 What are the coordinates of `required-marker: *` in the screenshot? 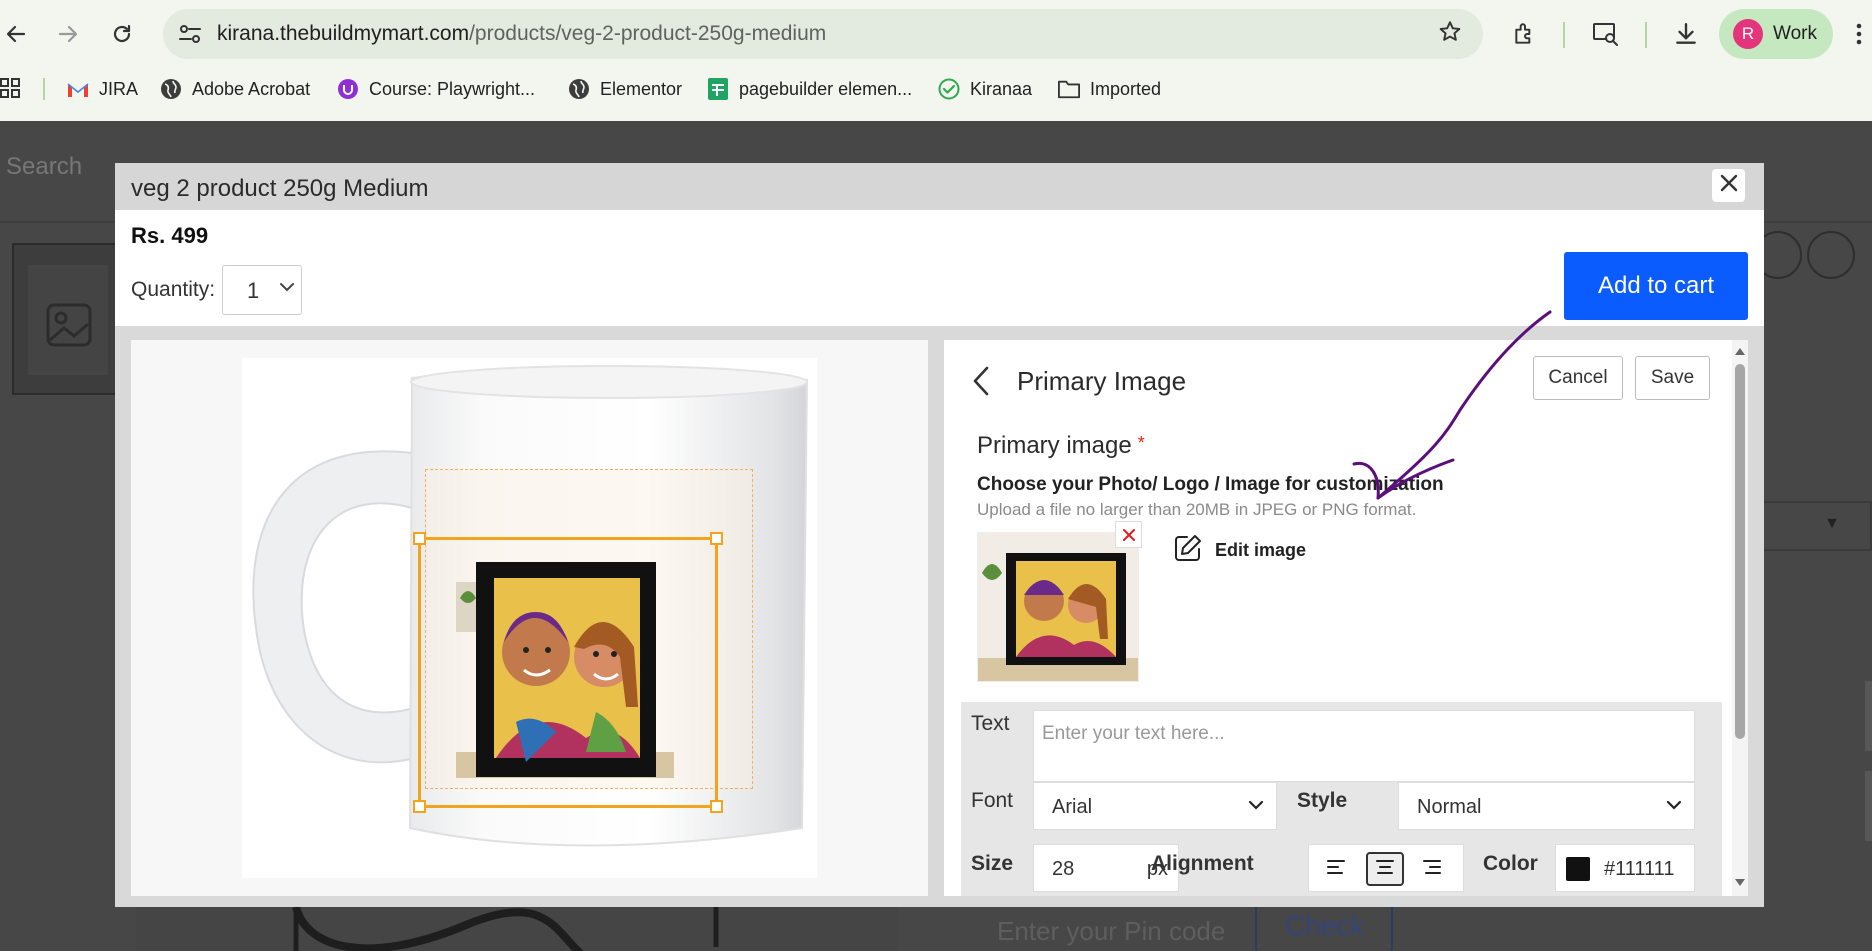 It's located at (1141, 443).